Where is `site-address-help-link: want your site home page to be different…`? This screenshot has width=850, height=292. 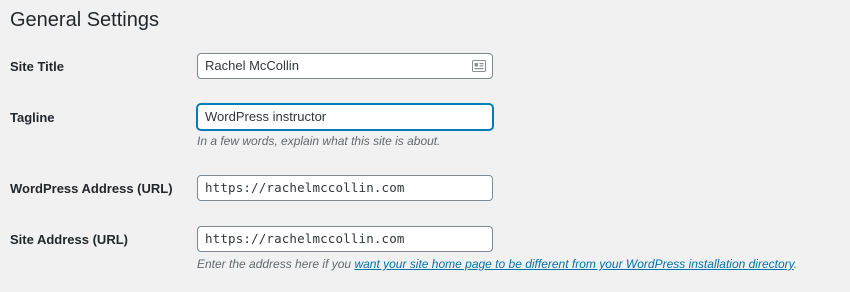 site-address-help-link: want your site home page to be different… is located at coordinates (573, 264).